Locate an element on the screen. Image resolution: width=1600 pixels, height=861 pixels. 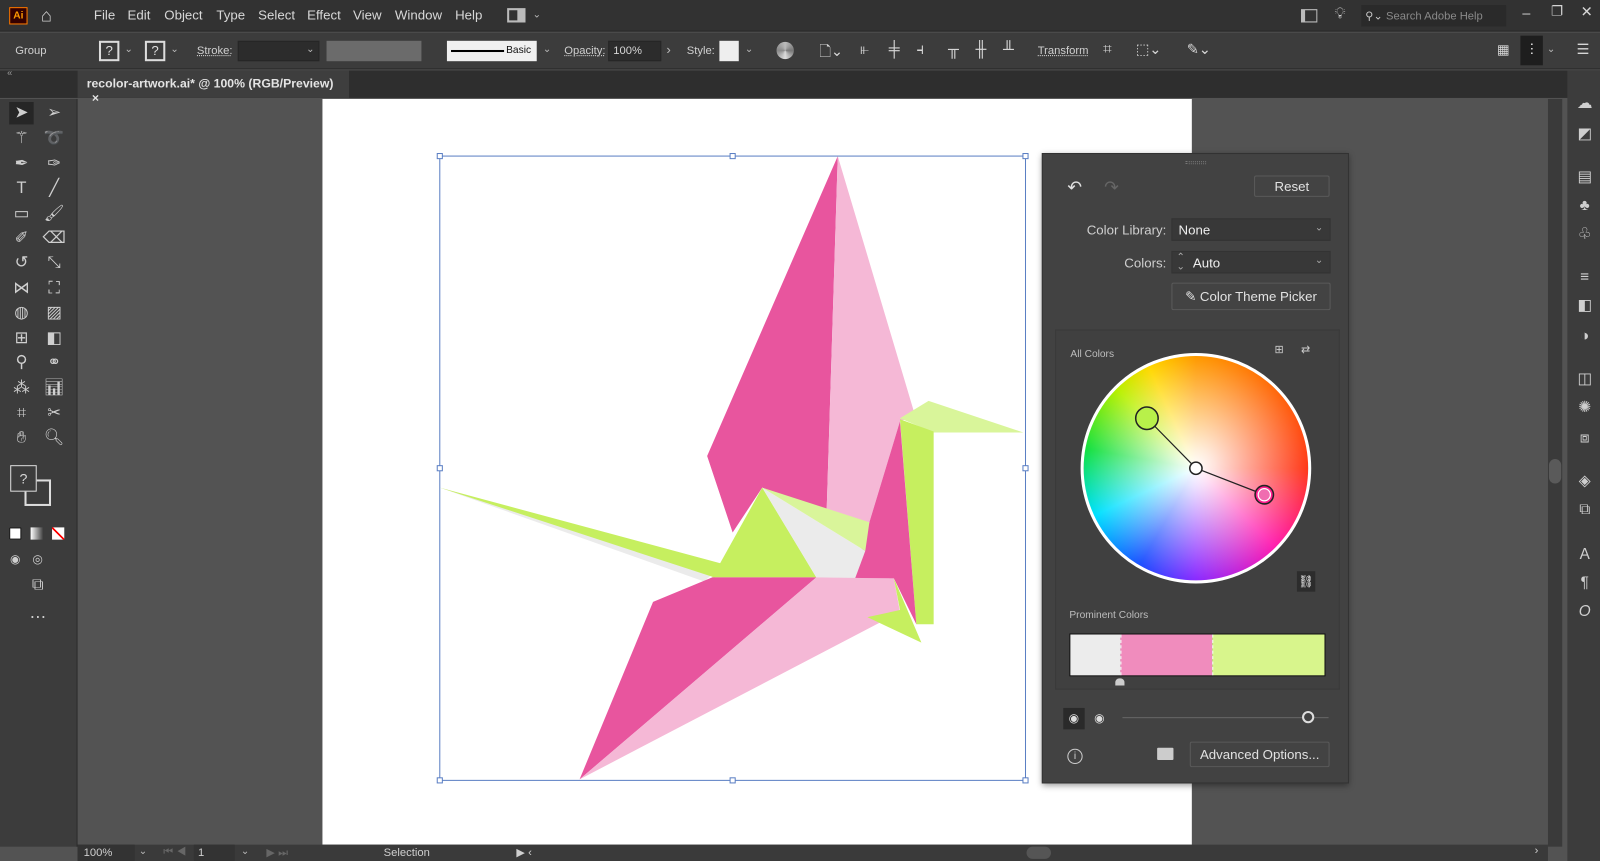
prominent-colors-bar is located at coordinates (1197, 655).